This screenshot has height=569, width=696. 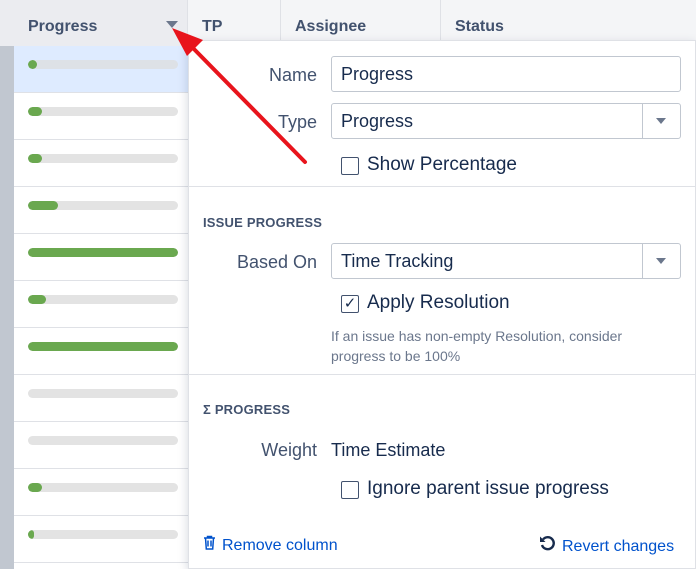 I want to click on issue-progress-heading: ISSUE PROGRESS, so click(x=263, y=222).